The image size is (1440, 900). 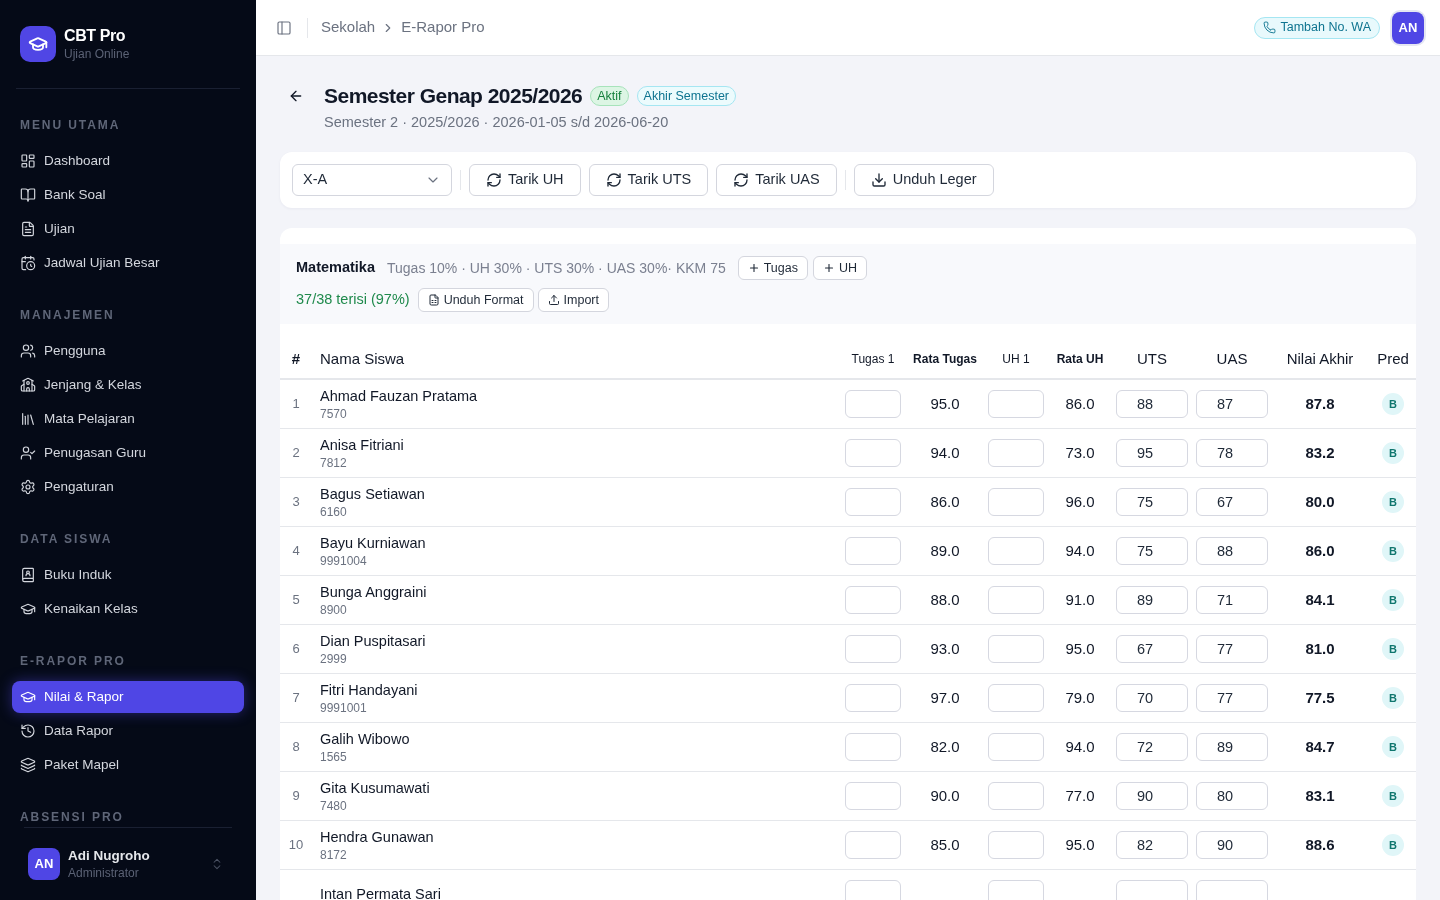 I want to click on breadcrumb-current: E-Rapor Pro, so click(x=443, y=27).